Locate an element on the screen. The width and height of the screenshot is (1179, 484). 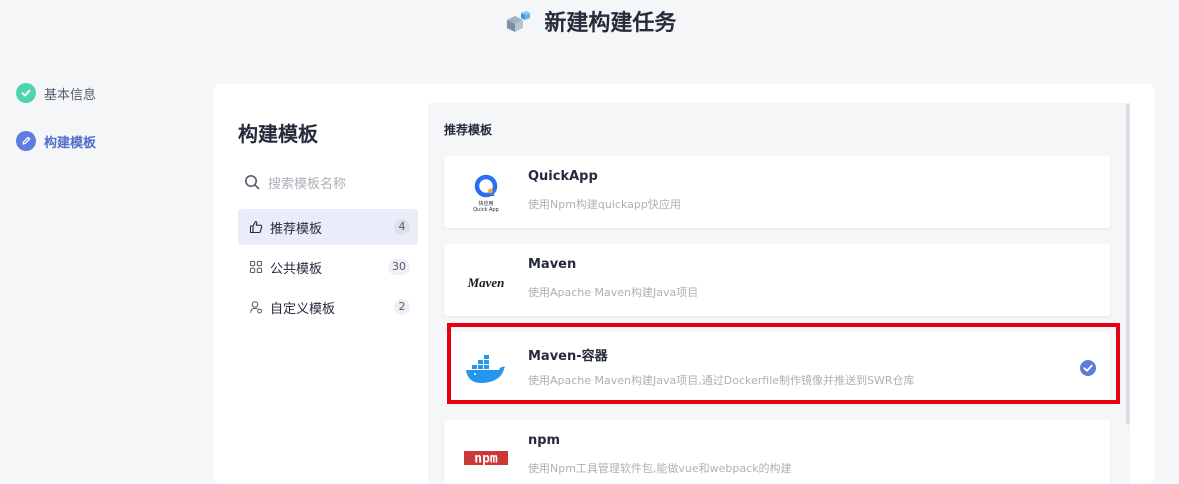
search-icon is located at coordinates (252, 184).